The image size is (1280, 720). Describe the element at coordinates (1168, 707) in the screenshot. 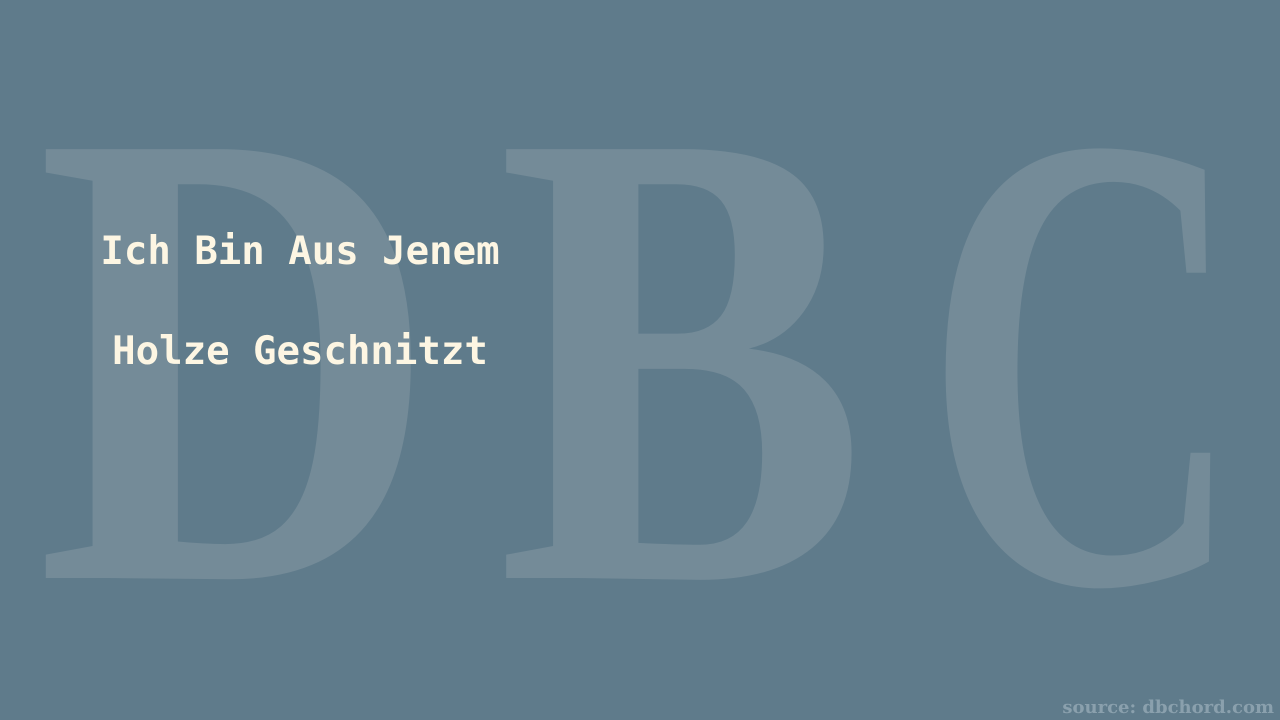

I see `source-credit: source: dbchord.com` at that location.